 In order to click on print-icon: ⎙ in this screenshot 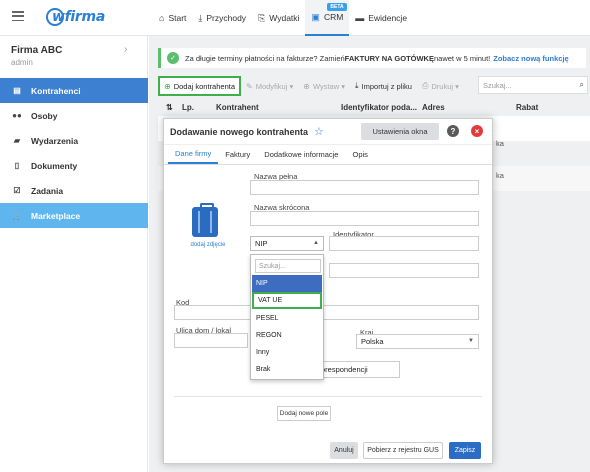, I will do `click(425, 85)`.